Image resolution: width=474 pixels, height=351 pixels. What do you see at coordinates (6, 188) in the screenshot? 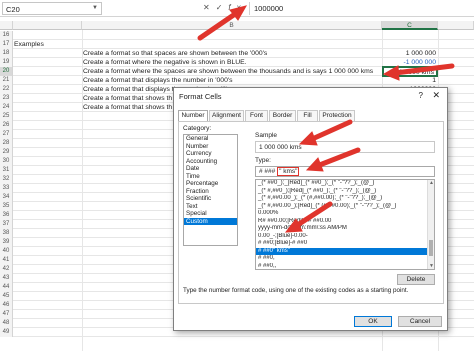
I see `row-header: 33` at bounding box center [6, 188].